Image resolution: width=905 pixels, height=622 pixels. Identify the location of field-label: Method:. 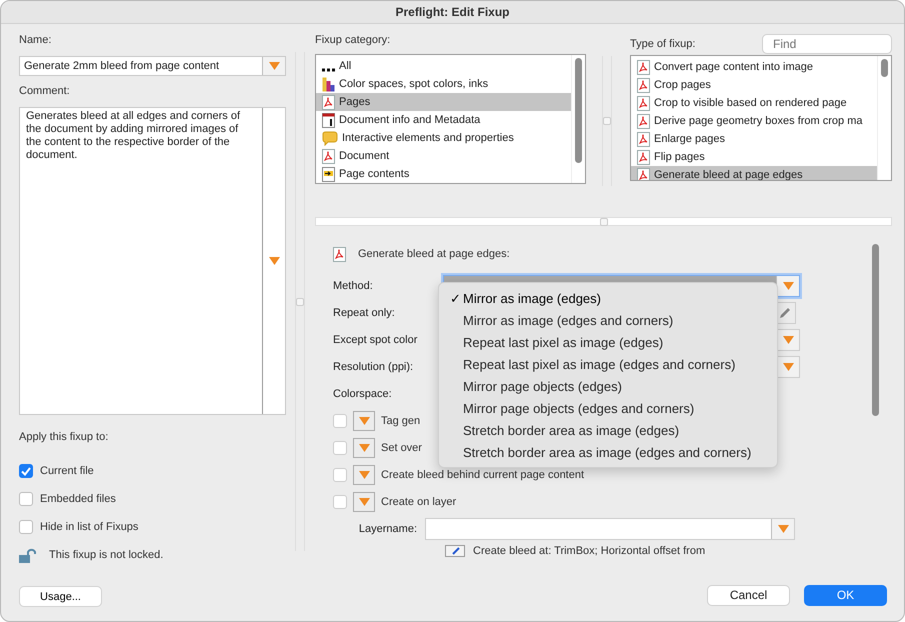
(353, 286).